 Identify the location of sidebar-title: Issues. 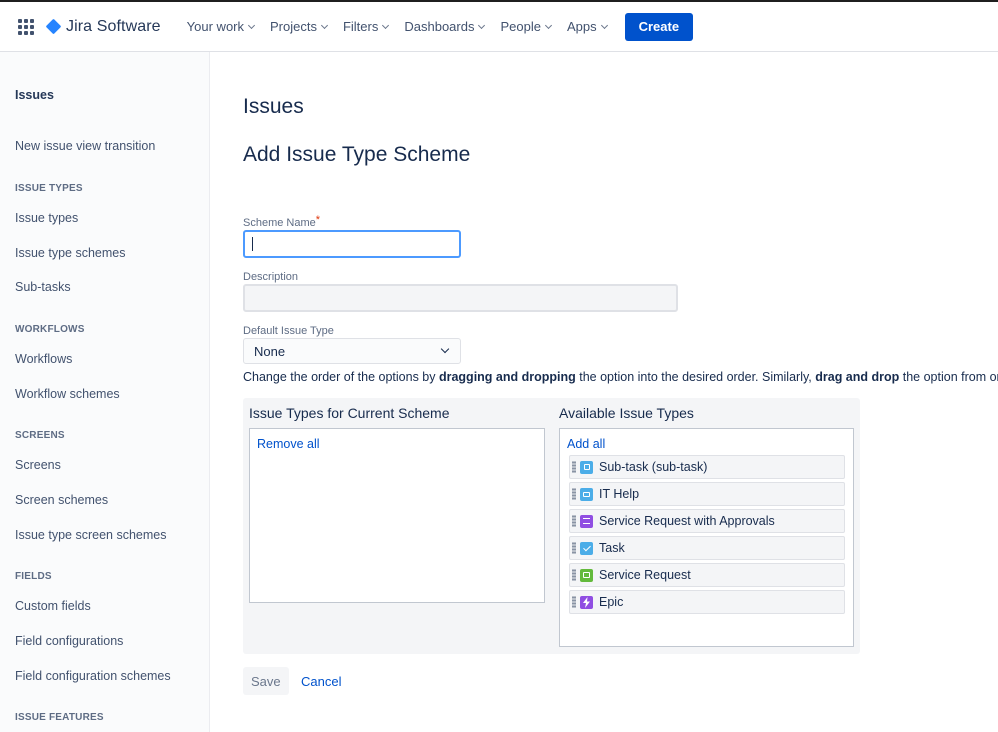
(34, 95).